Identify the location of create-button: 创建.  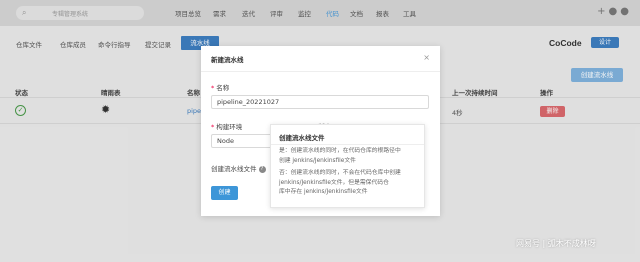
(224, 193).